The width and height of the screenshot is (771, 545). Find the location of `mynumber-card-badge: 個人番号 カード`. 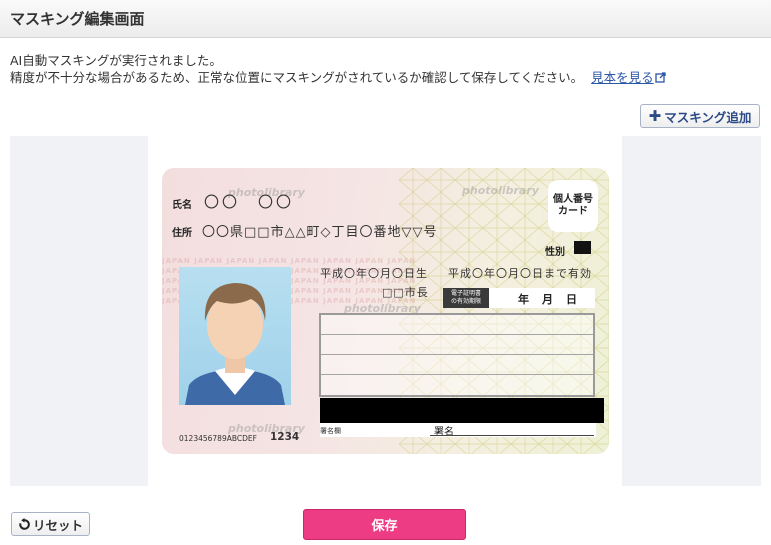

mynumber-card-badge: 個人番号 カード is located at coordinates (573, 206).